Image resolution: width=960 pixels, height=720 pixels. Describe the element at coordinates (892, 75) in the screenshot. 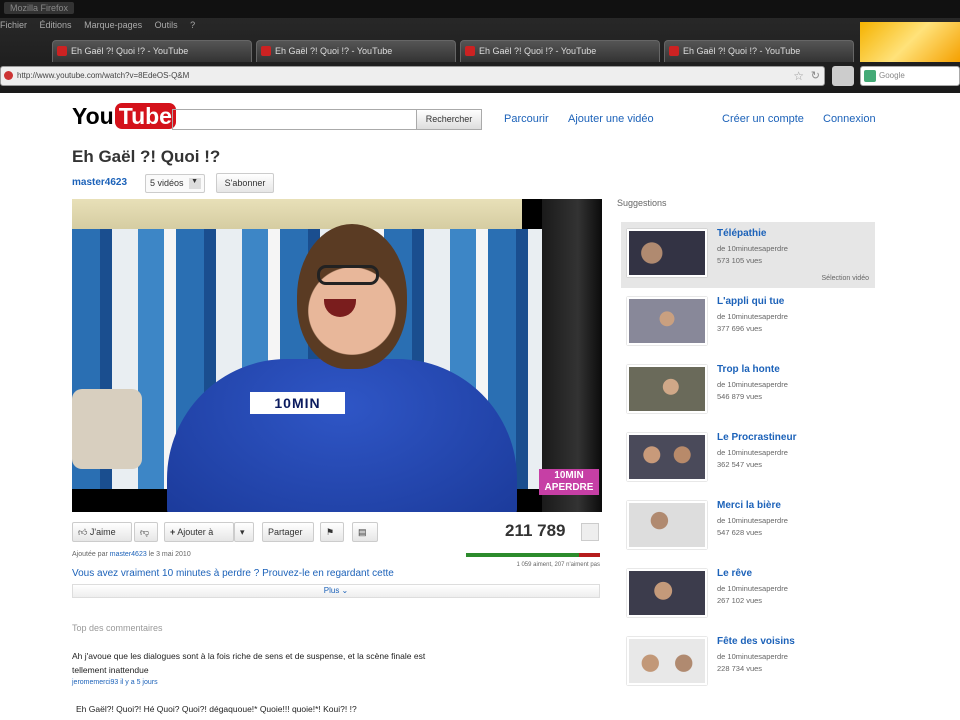

I see `browser-search-placeholder: Google` at that location.